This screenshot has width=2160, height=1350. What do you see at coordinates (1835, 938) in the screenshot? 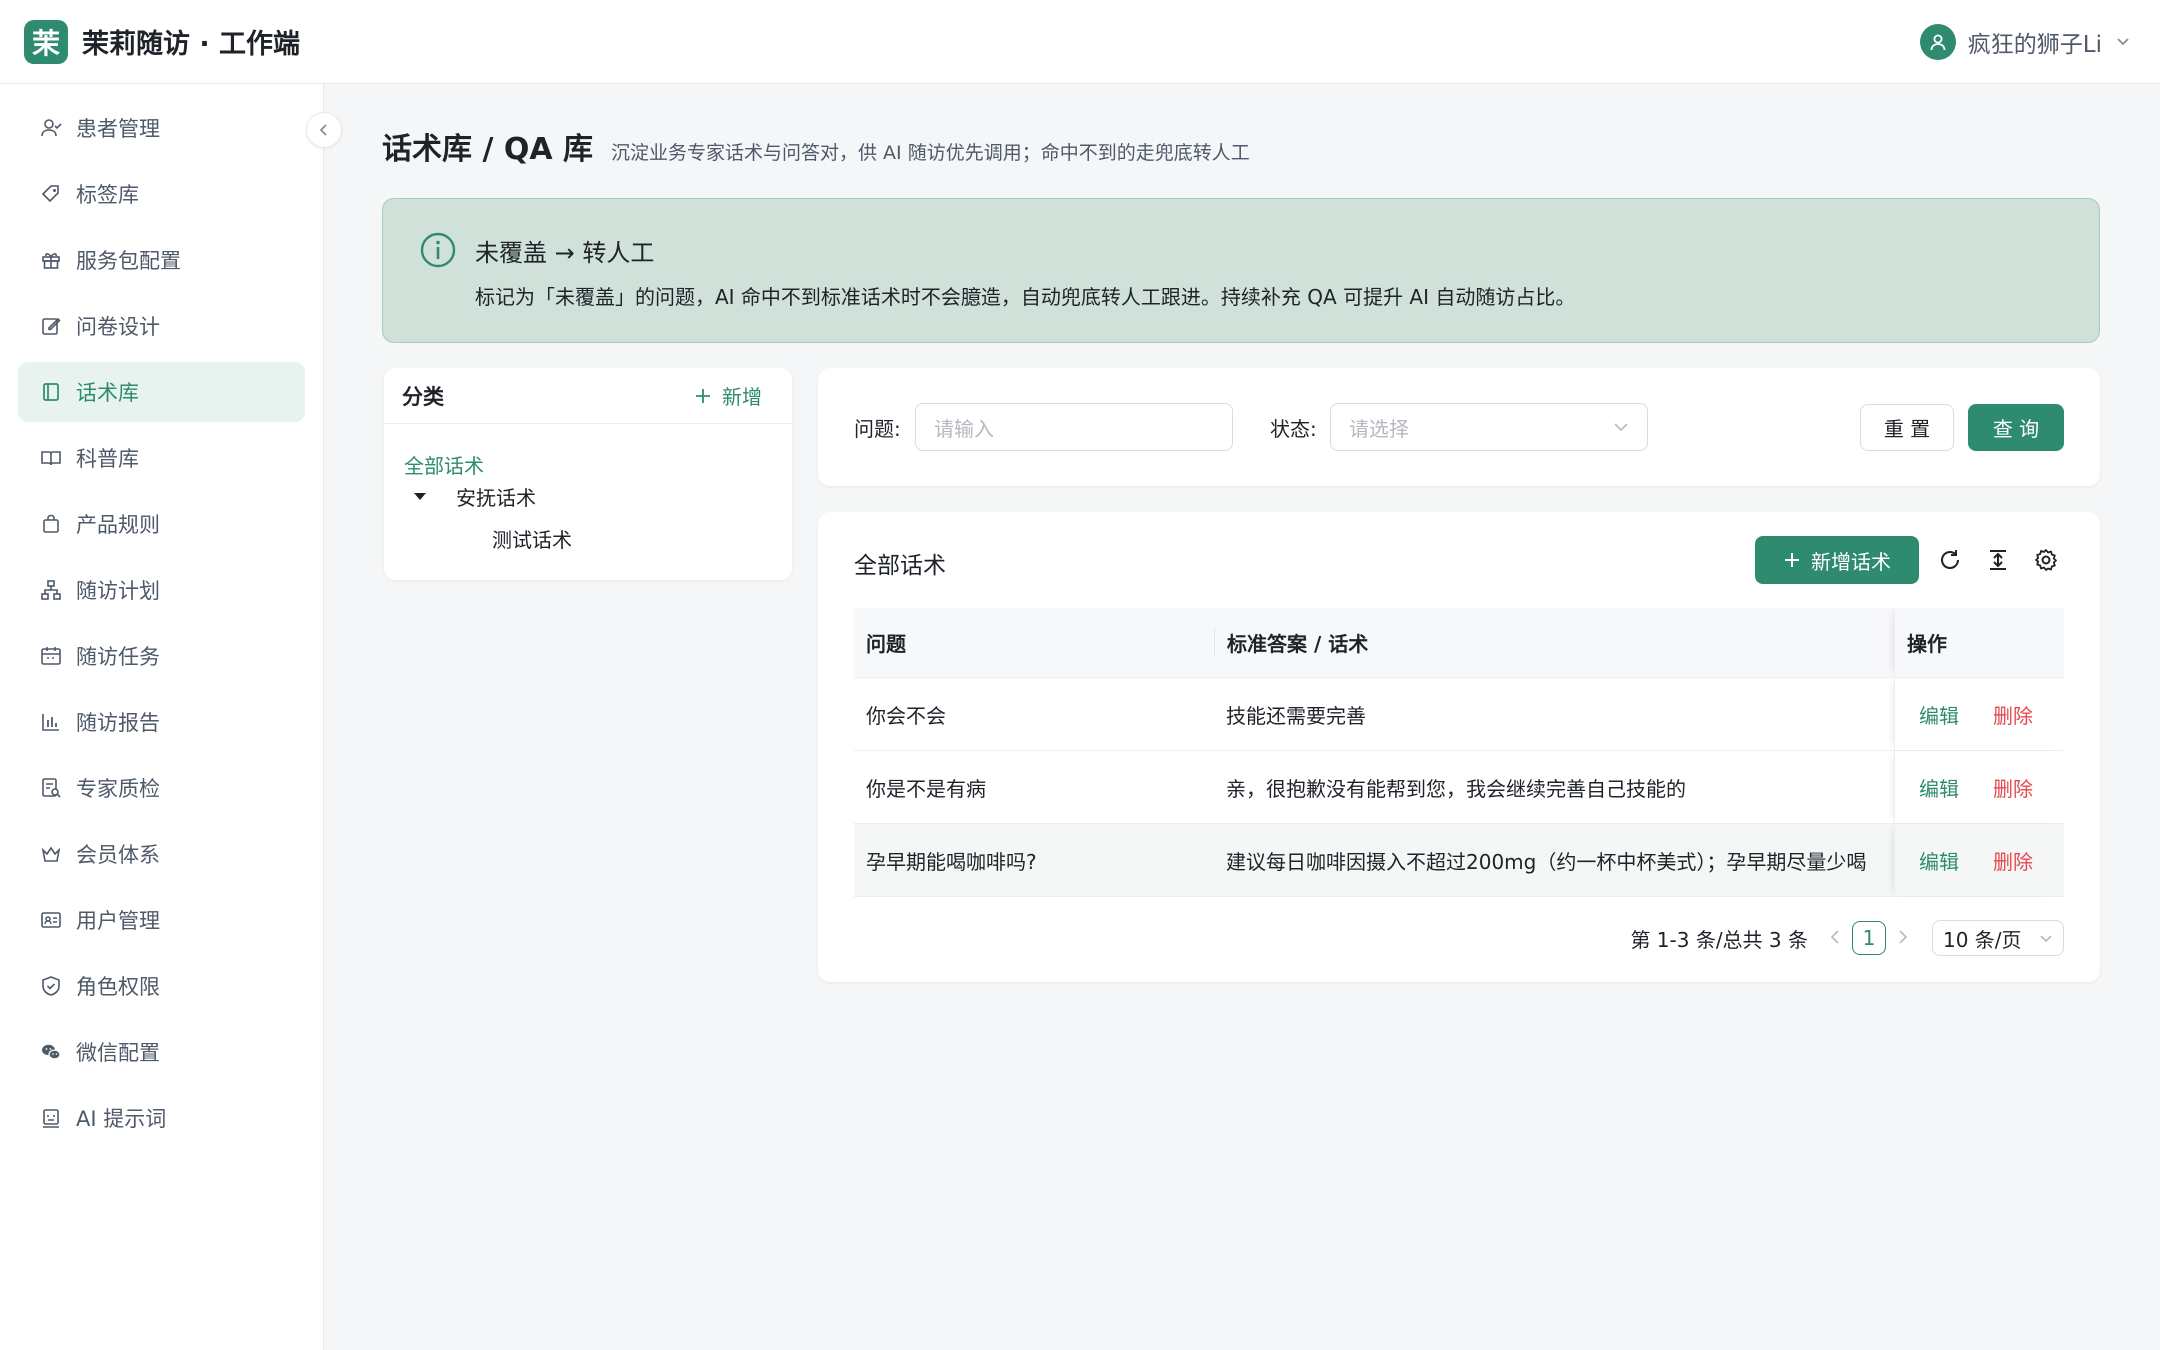
I see `prev-page-icon` at bounding box center [1835, 938].